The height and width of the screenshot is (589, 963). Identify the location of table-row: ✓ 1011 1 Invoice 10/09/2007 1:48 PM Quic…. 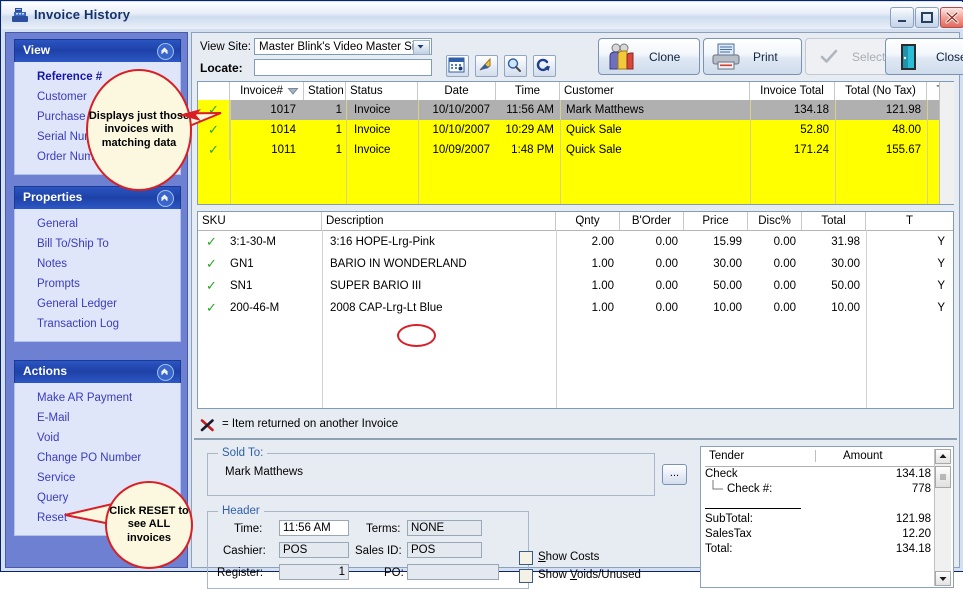
(575, 150).